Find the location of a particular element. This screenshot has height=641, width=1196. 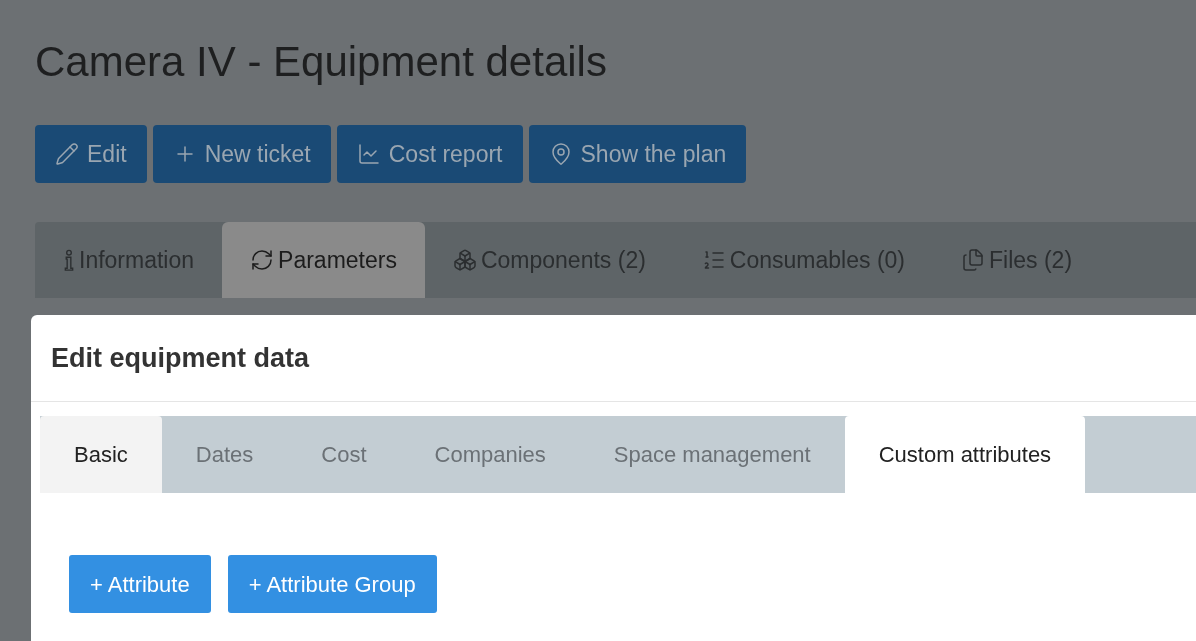

files-icon is located at coordinates (973, 260).